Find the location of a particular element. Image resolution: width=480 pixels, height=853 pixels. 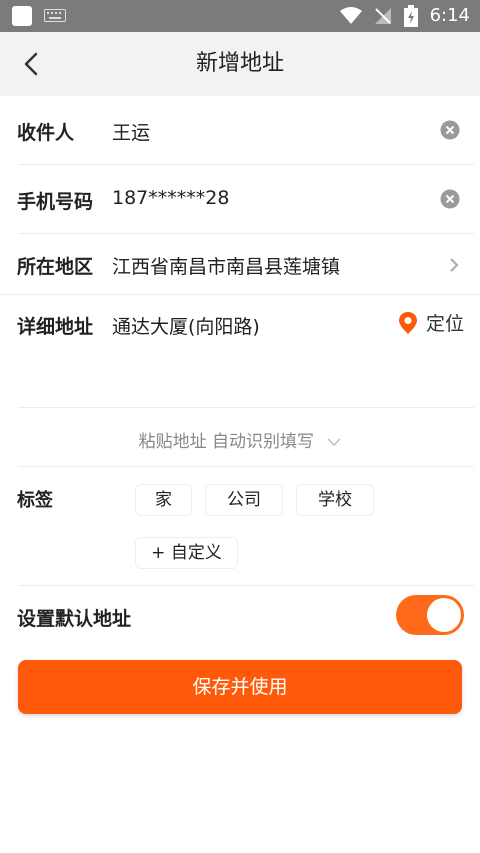

region-row: 所在地区 江西省南昌市南昌县莲塘镇 is located at coordinates (240, 264).